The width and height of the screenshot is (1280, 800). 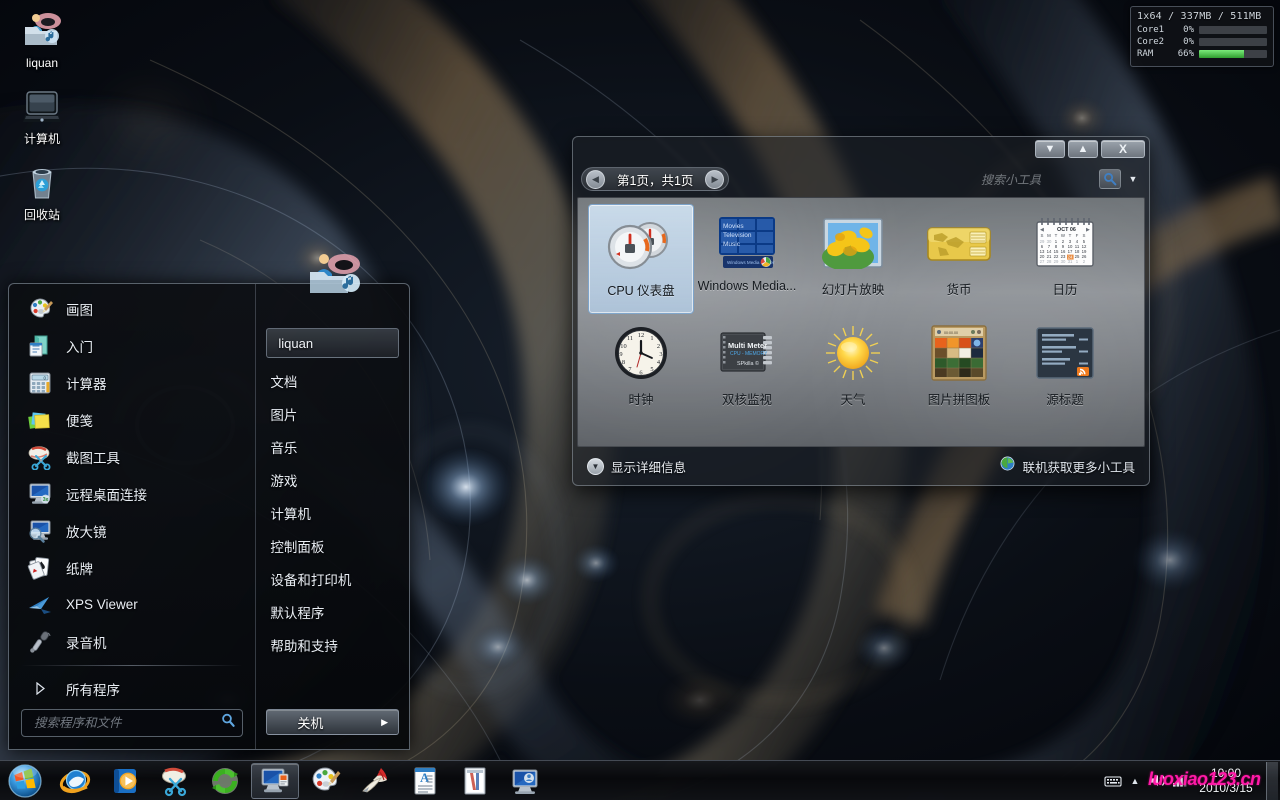 I want to click on prev-page-button: ◀, so click(x=595, y=179).